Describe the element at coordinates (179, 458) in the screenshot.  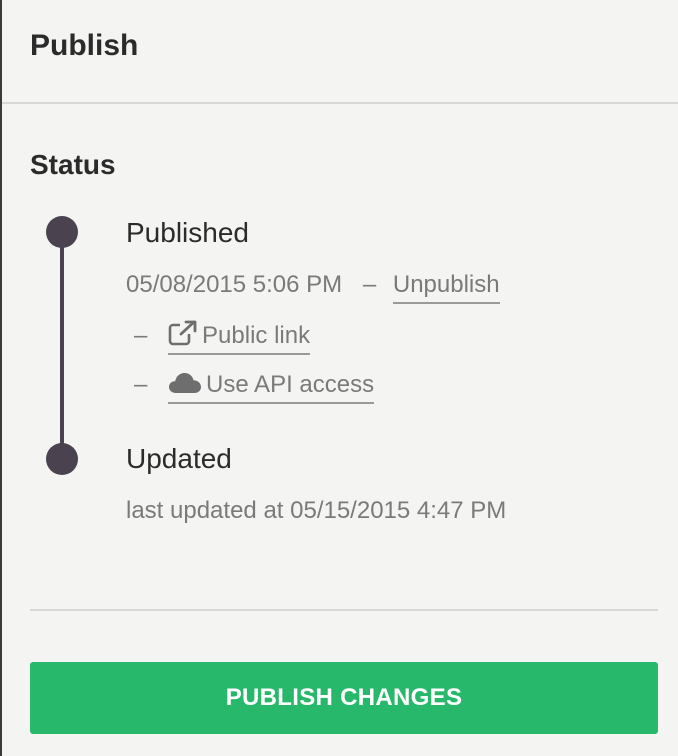
I see `updated-label: Updated` at that location.